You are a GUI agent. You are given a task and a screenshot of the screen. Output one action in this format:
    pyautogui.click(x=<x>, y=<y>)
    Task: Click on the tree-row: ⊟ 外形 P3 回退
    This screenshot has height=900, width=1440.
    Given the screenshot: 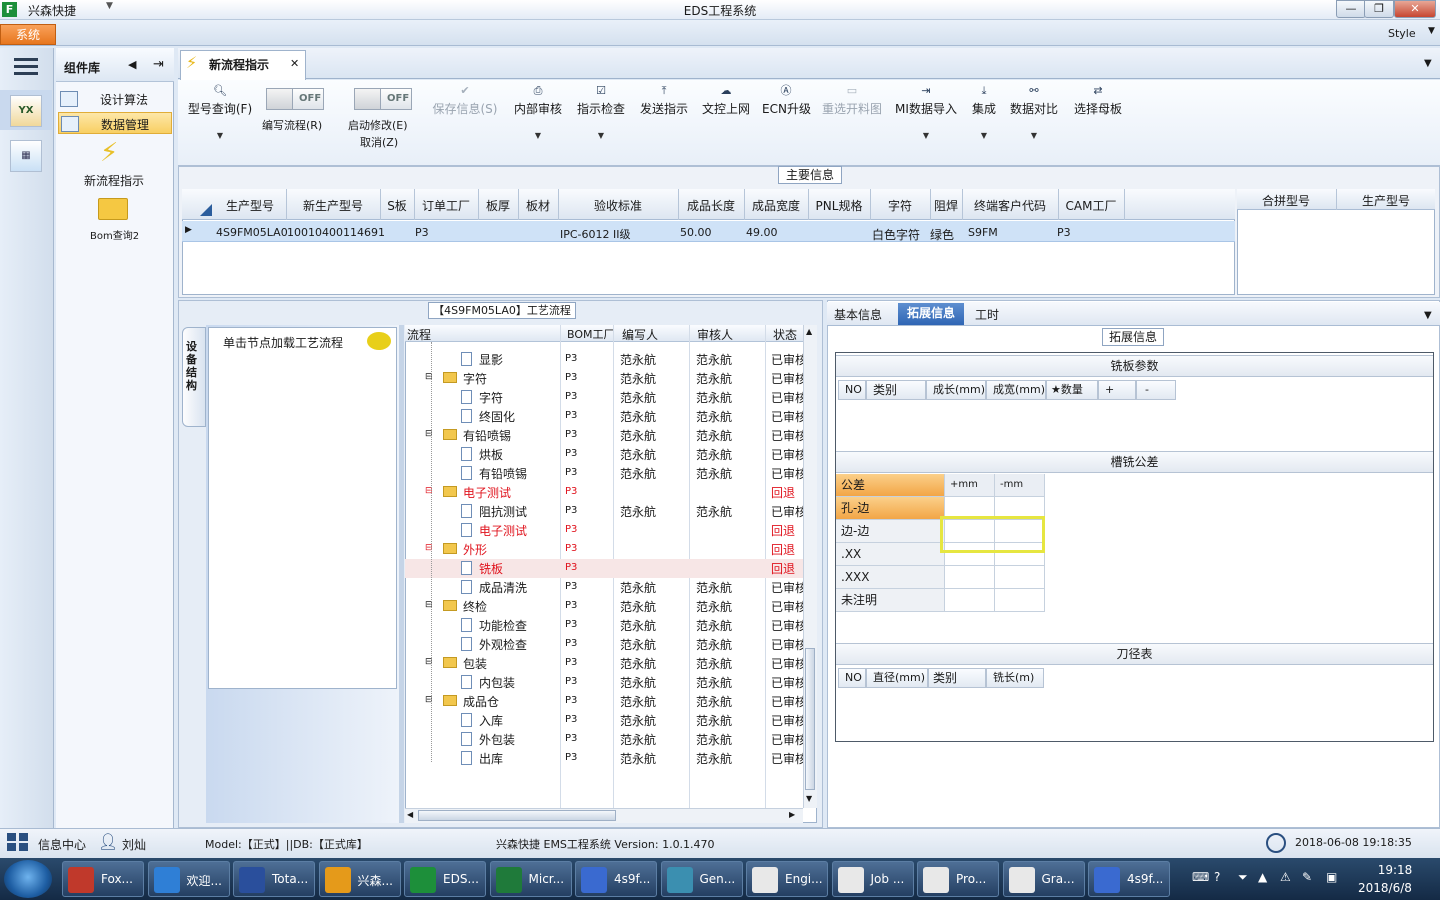 What is the action you would take?
    pyautogui.click(x=604, y=549)
    